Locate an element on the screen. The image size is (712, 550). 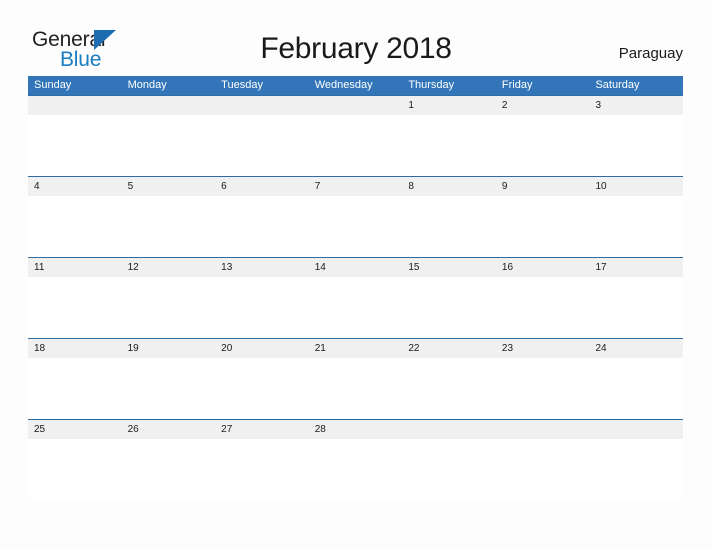
date-band: 25 26 27 28 is located at coordinates (355, 429).